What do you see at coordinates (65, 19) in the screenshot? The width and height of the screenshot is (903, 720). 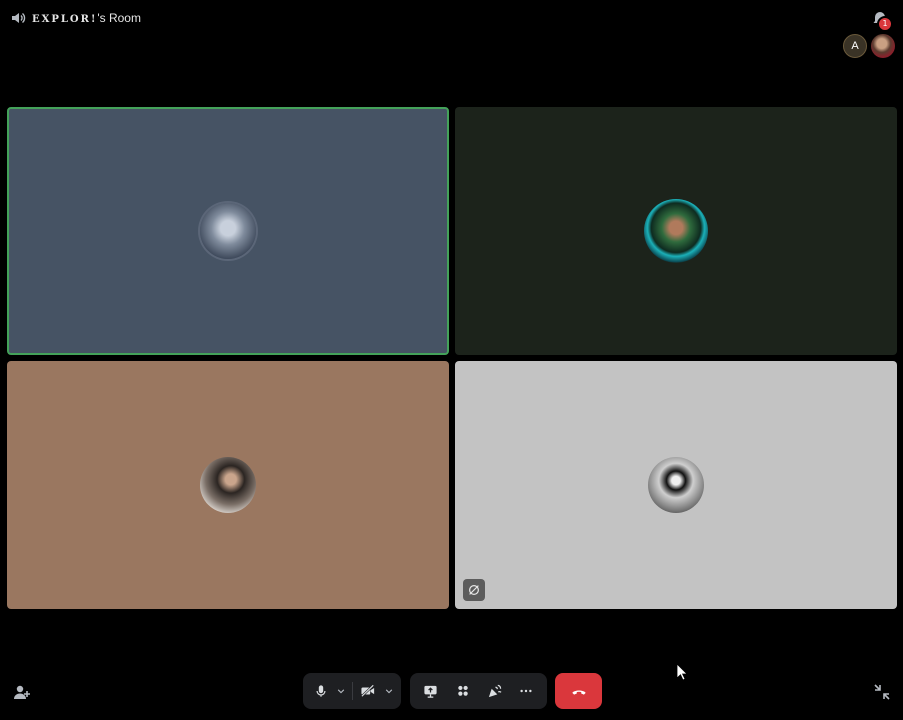 I see `room-title-brand: EXPLOR!` at bounding box center [65, 19].